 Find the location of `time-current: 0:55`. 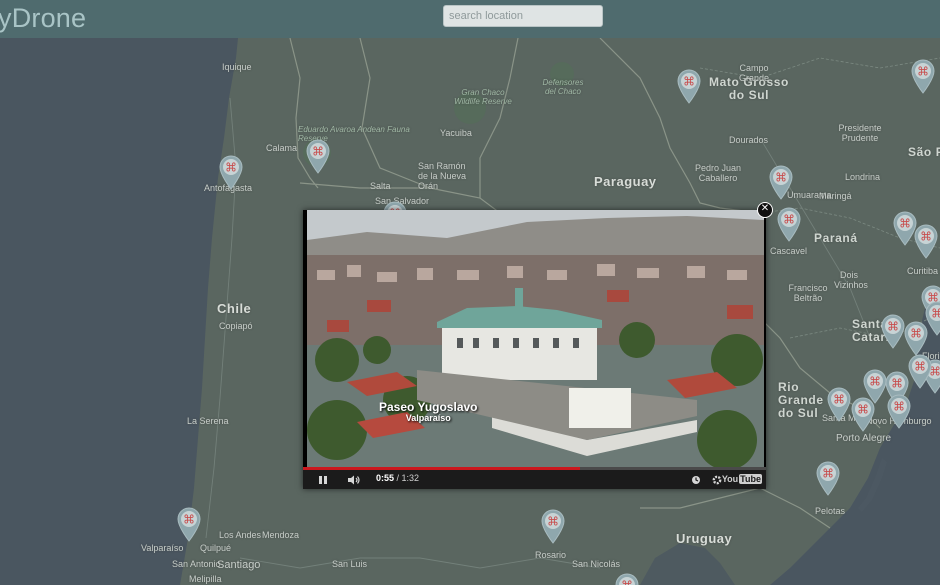

time-current: 0:55 is located at coordinates (385, 478).